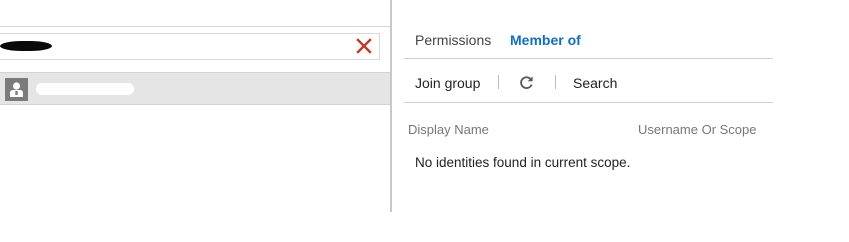 Image resolution: width=849 pixels, height=242 pixels. I want to click on identity-search-input, so click(190, 46).